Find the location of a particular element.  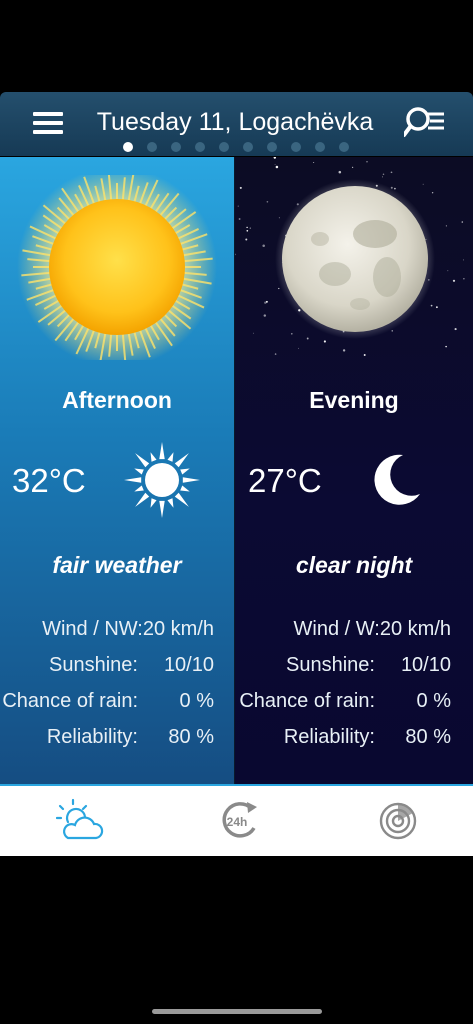

afternoon-reliability-label: Reliability: is located at coordinates (92, 737).